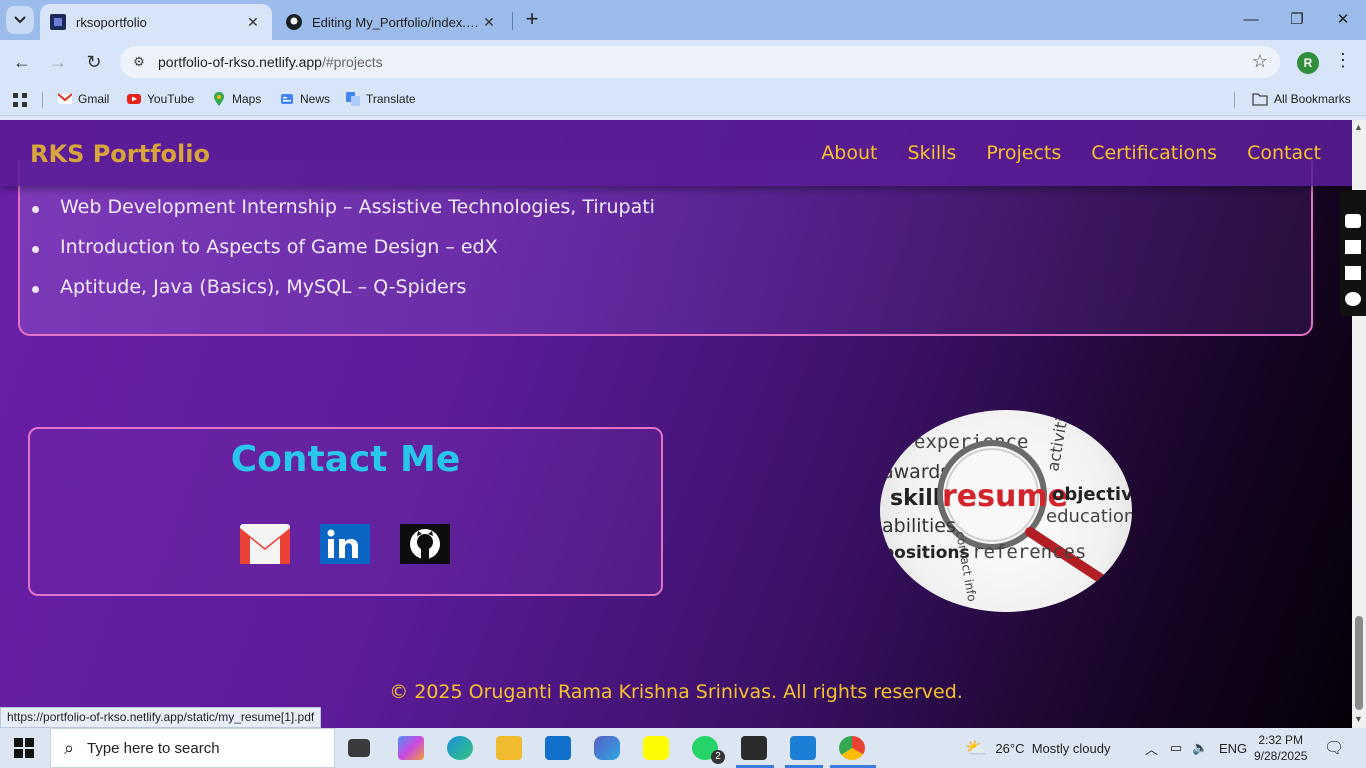 This screenshot has height=768, width=1366. What do you see at coordinates (111, 22) in the screenshot?
I see `tab-title: rksoportfolio` at bounding box center [111, 22].